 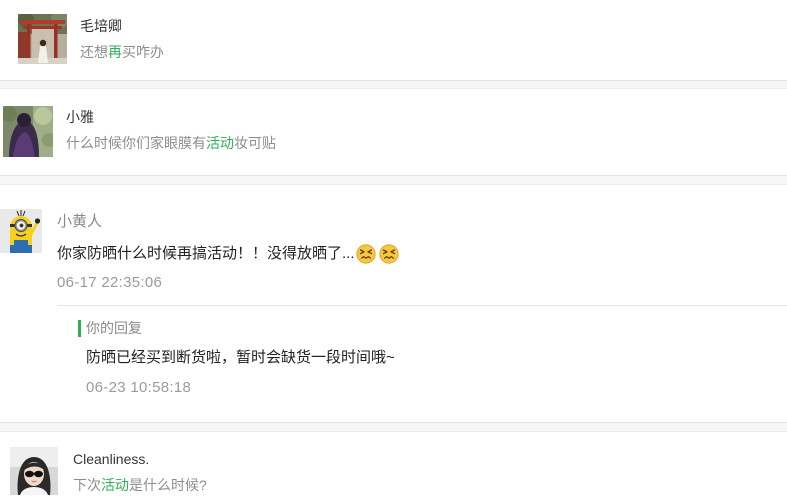 I want to click on message-text-segment: 下次, so click(x=87, y=485).